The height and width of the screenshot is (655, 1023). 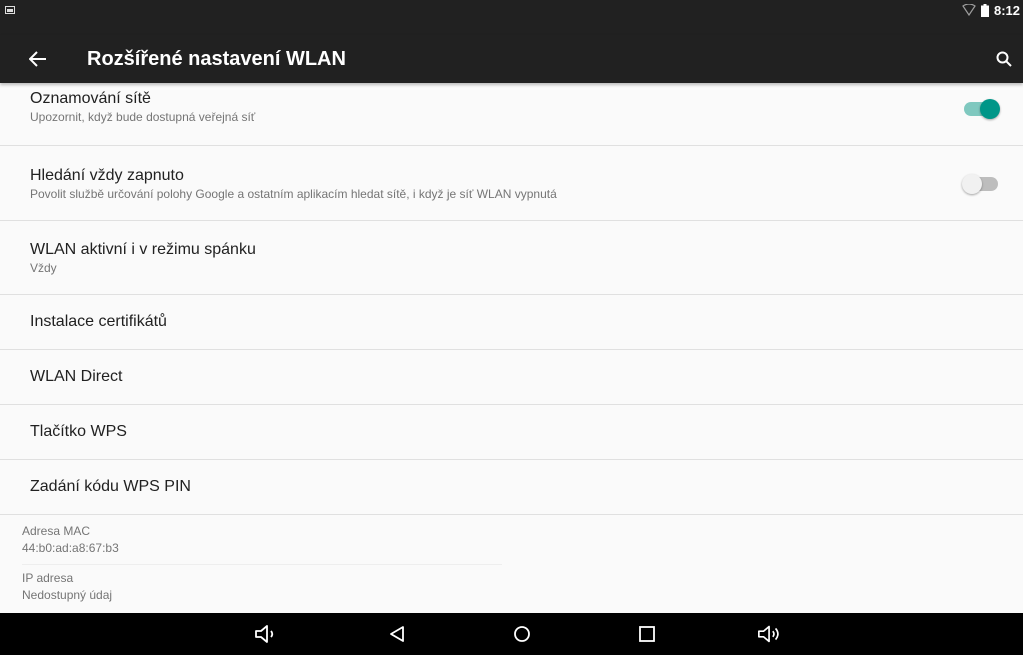 I want to click on setting-title: WLAN Direct, so click(x=76, y=376).